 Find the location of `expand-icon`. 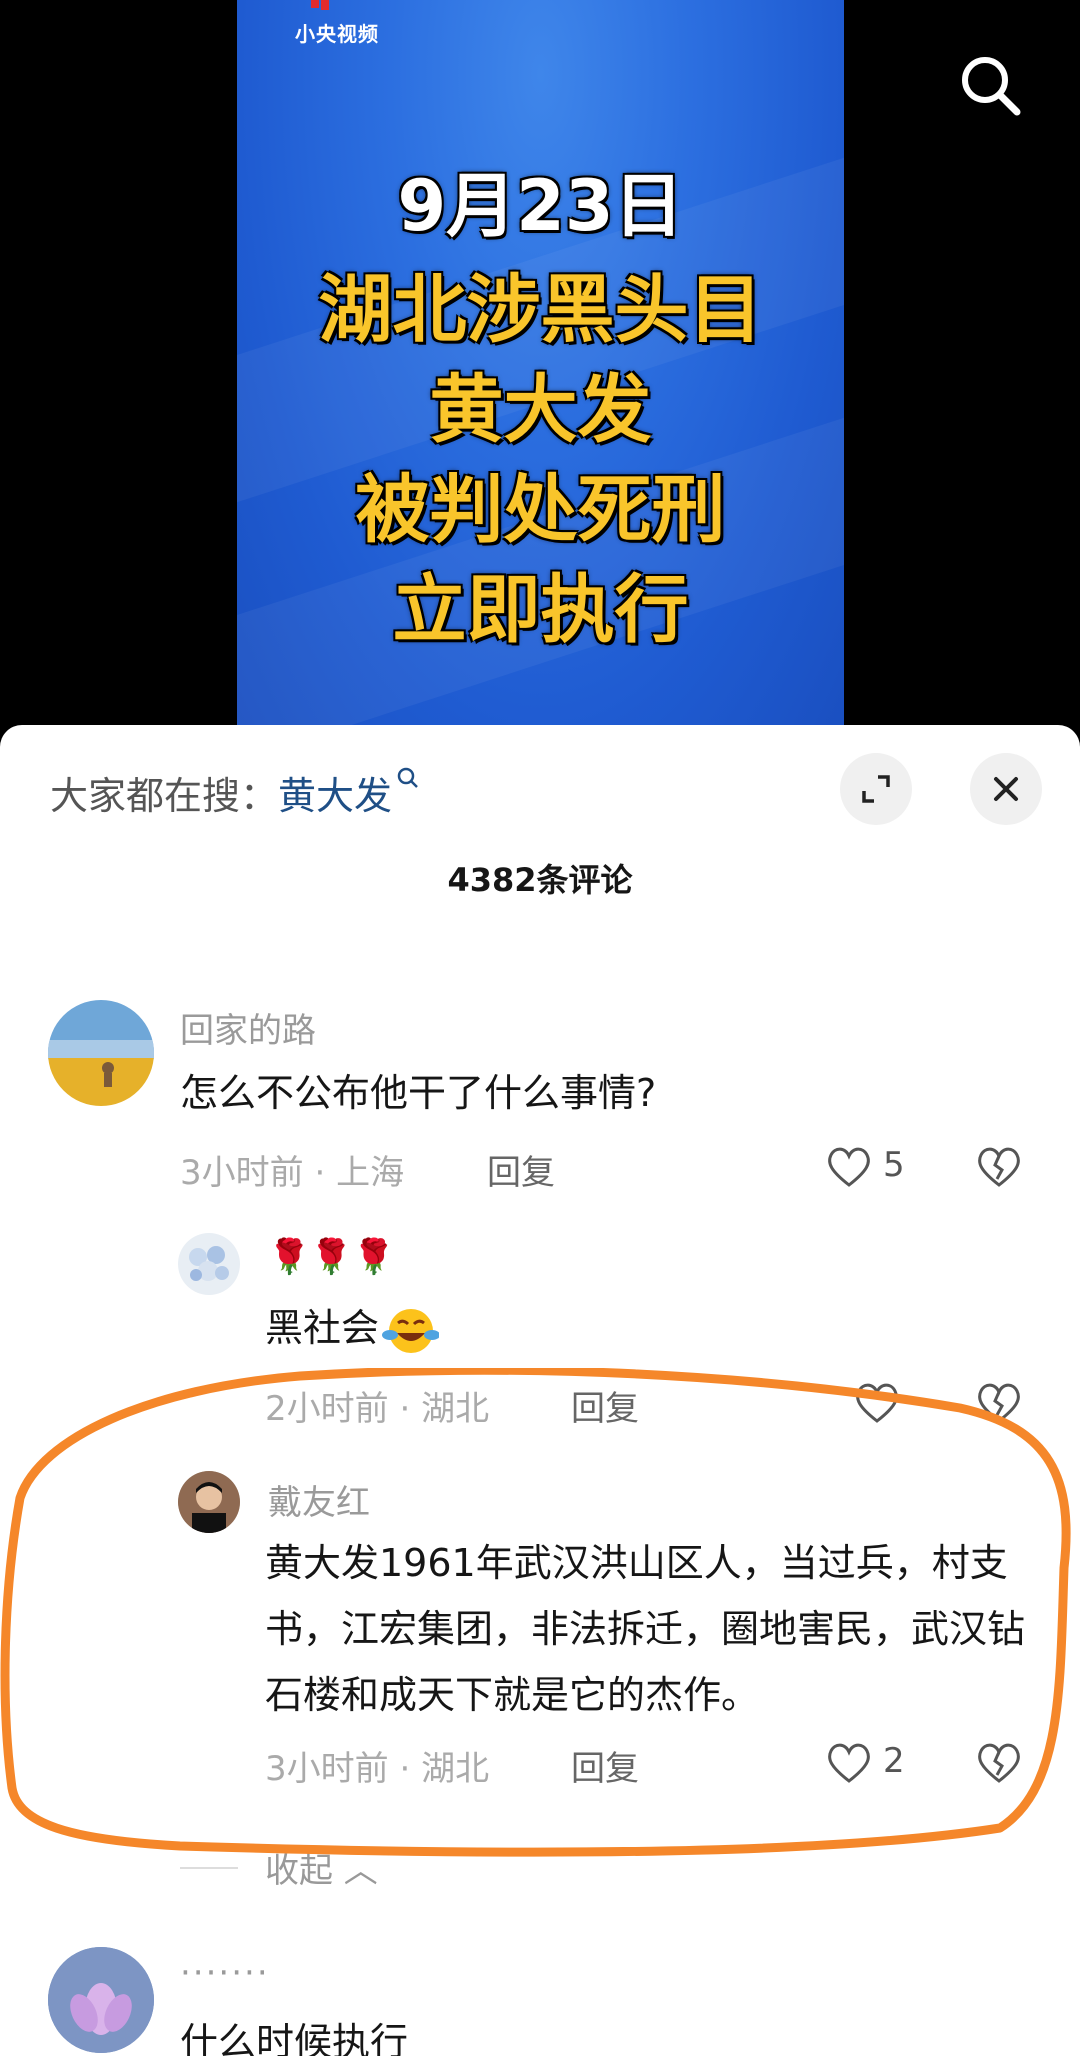

expand-icon is located at coordinates (876, 789).